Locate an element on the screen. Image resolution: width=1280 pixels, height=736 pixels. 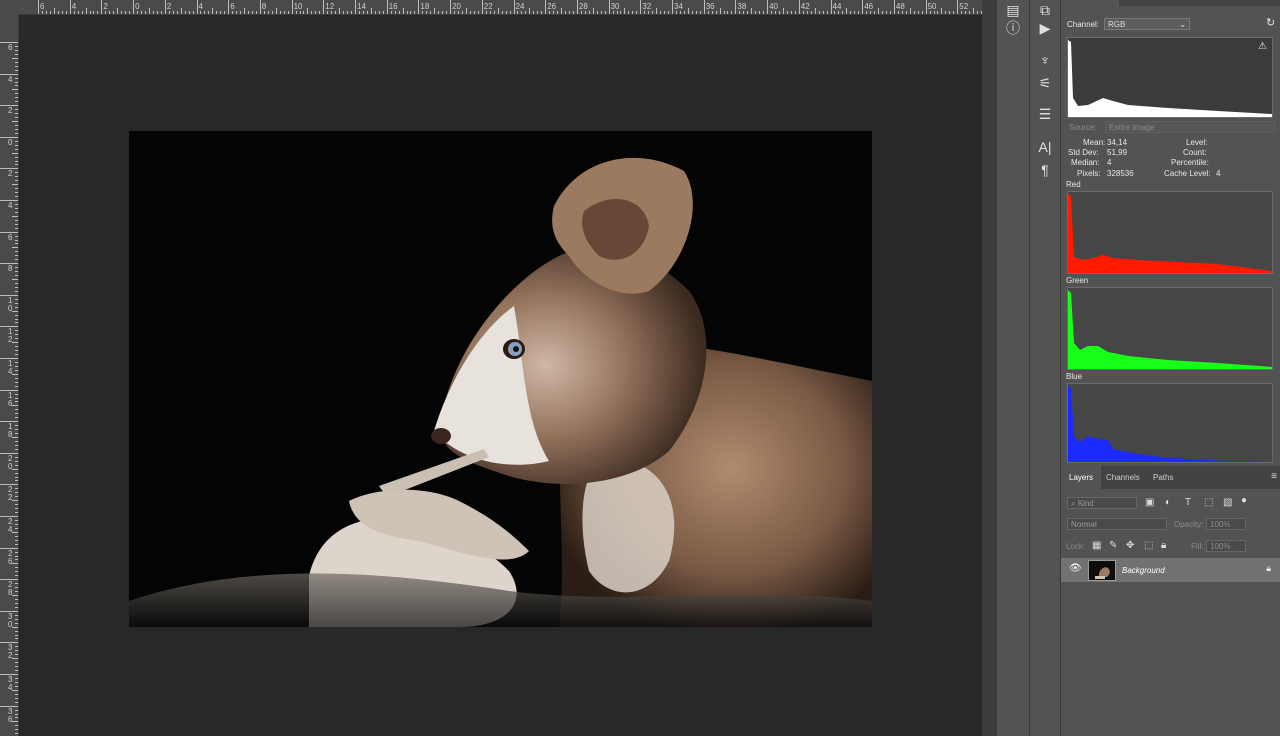
play-actions-icon: ▶ is located at coordinates (1045, 28).